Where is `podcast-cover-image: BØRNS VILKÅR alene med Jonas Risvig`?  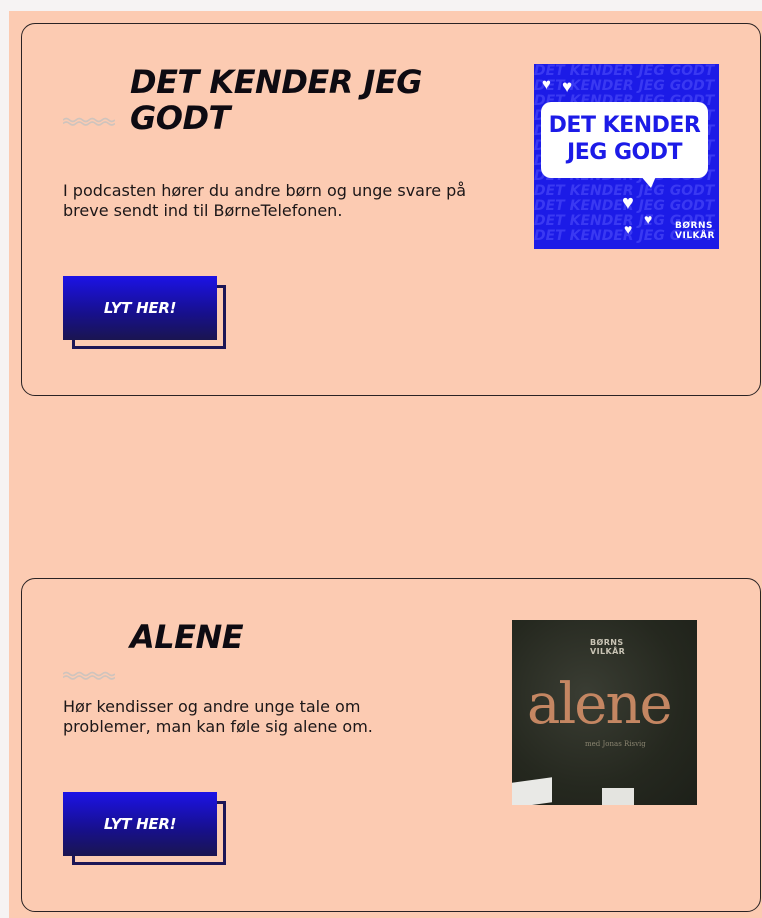 podcast-cover-image: BØRNS VILKÅR alene med Jonas Risvig is located at coordinates (604, 712).